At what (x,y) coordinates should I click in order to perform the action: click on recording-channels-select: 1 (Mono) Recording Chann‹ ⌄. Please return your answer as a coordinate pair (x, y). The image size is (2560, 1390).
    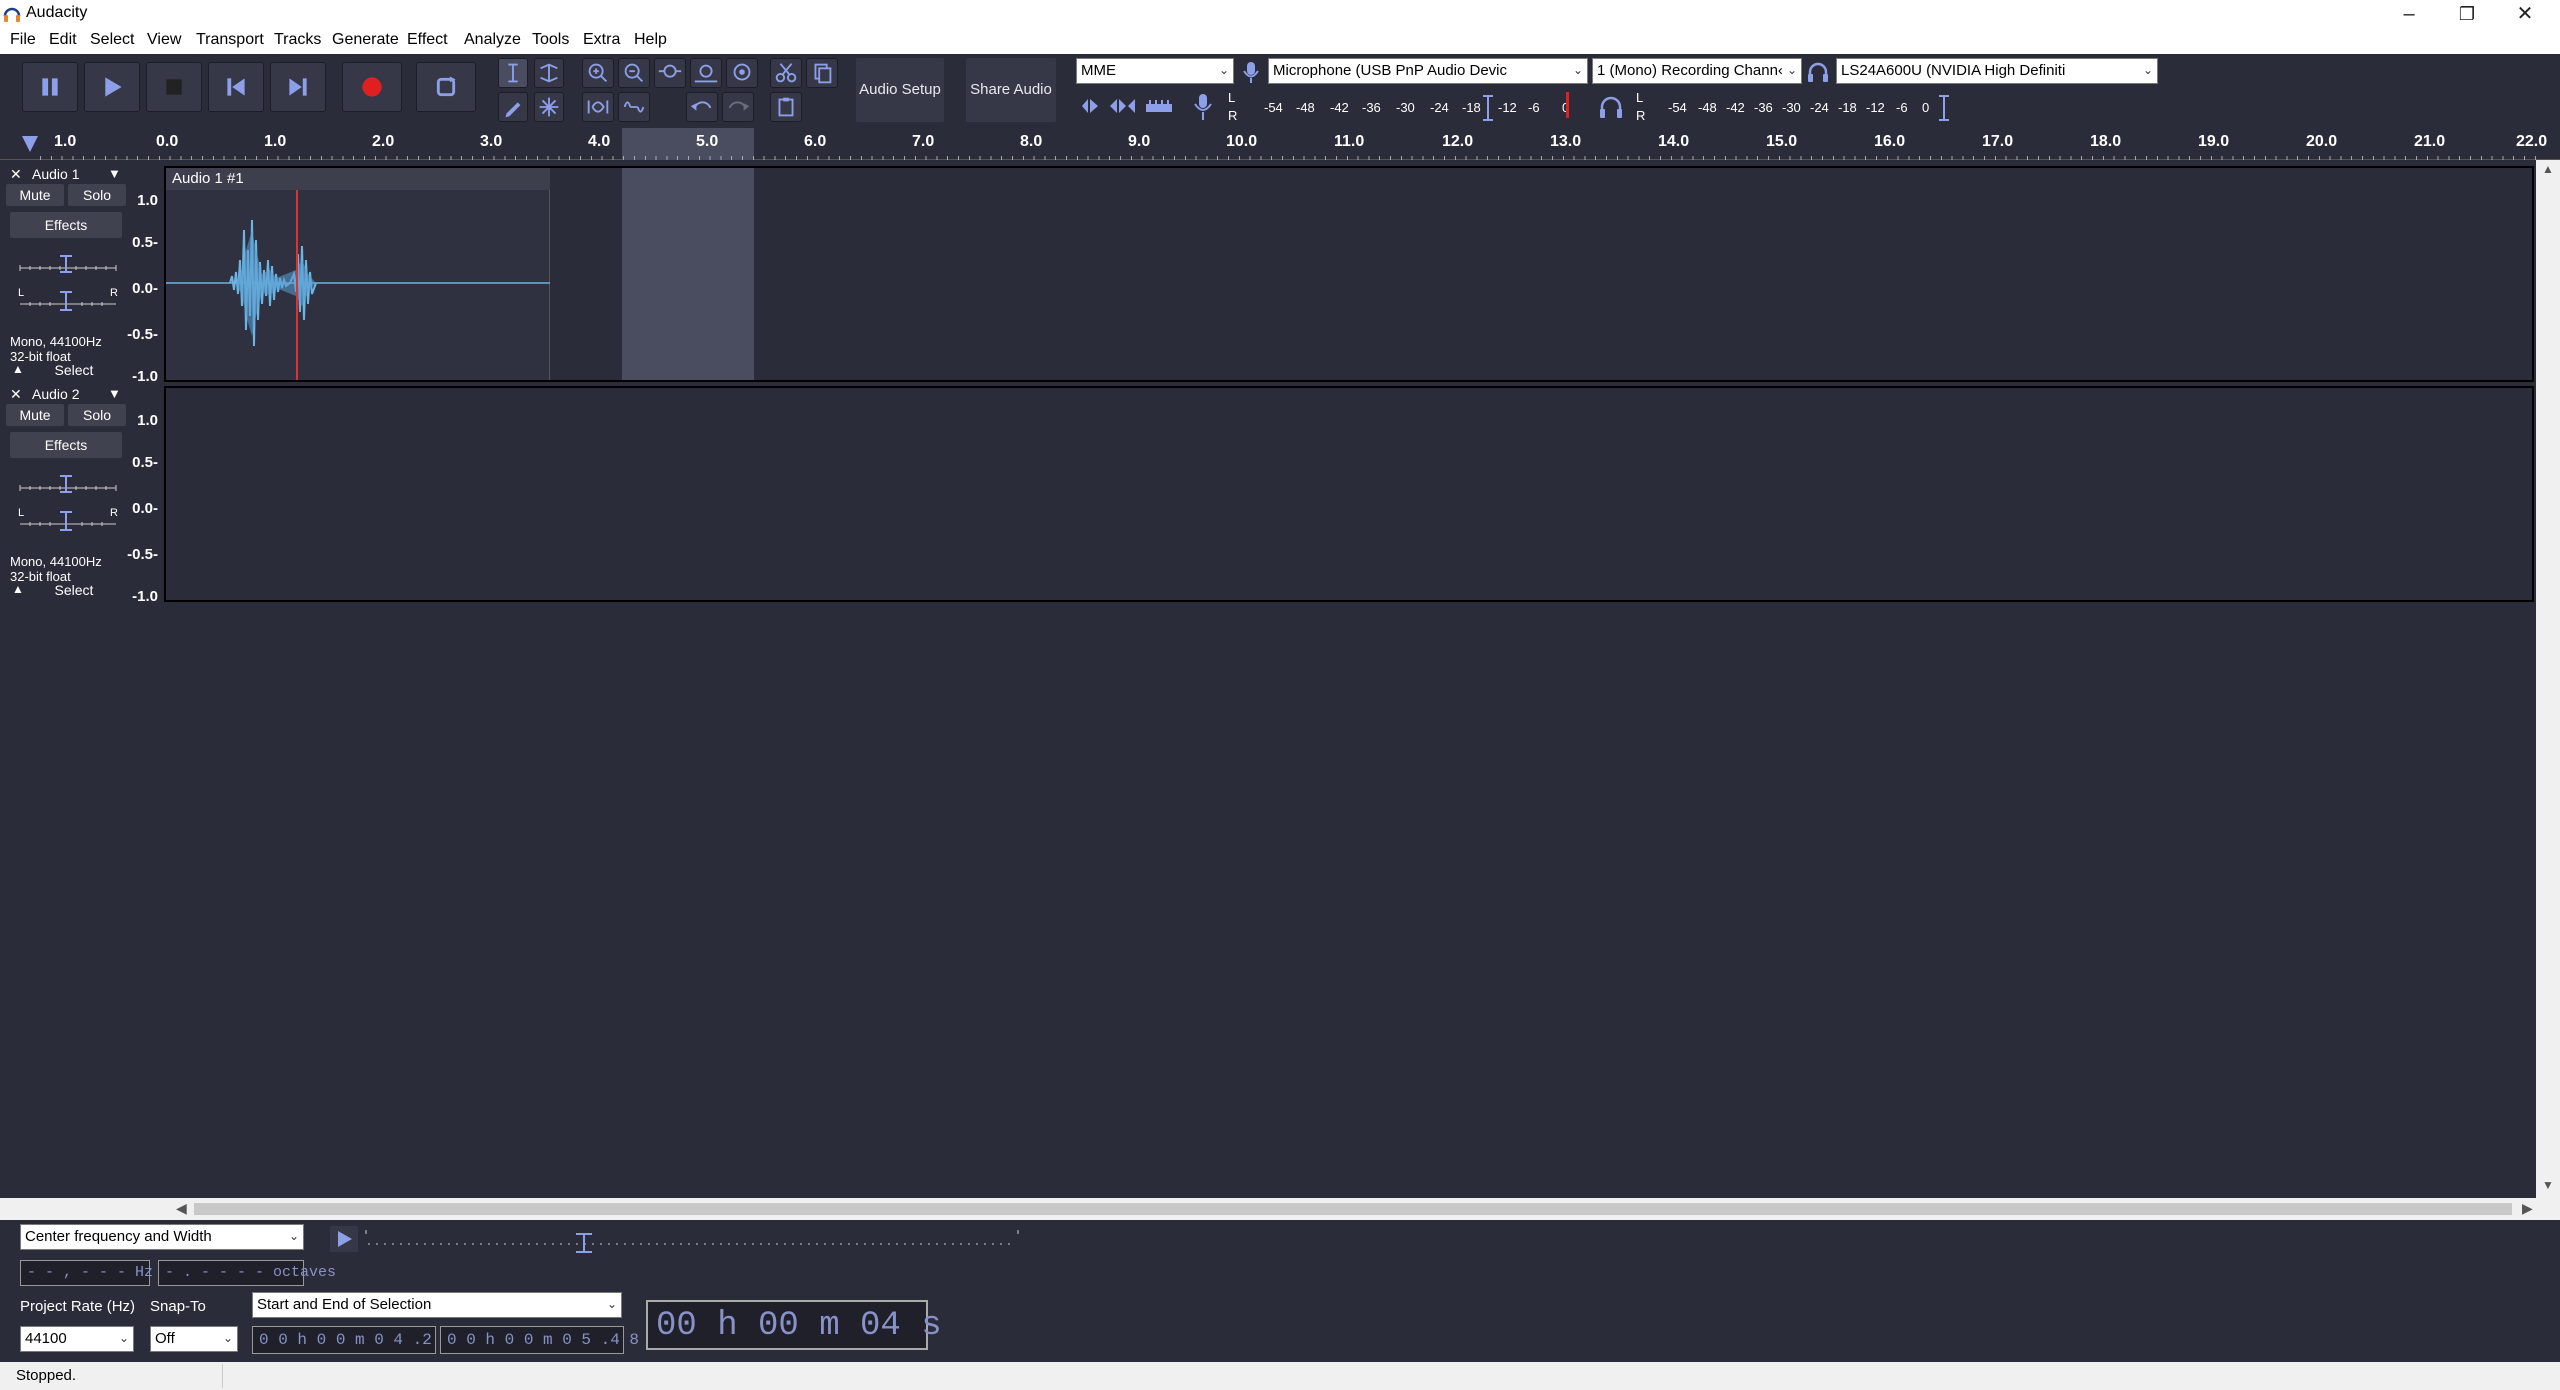
    Looking at the image, I should click on (1697, 71).